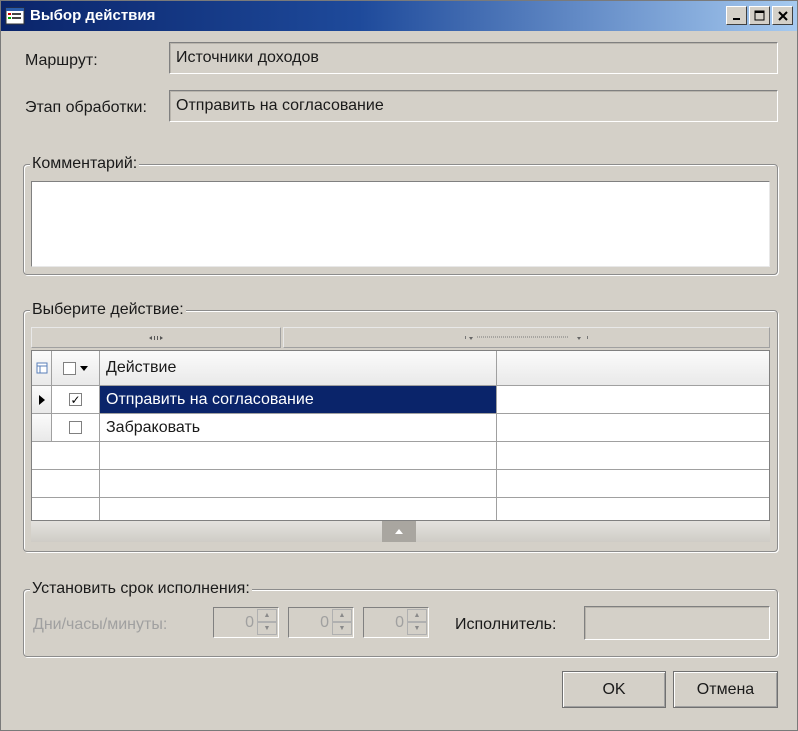 This screenshot has width=798, height=731. I want to click on minutes-up-button: ▲, so click(417, 615).